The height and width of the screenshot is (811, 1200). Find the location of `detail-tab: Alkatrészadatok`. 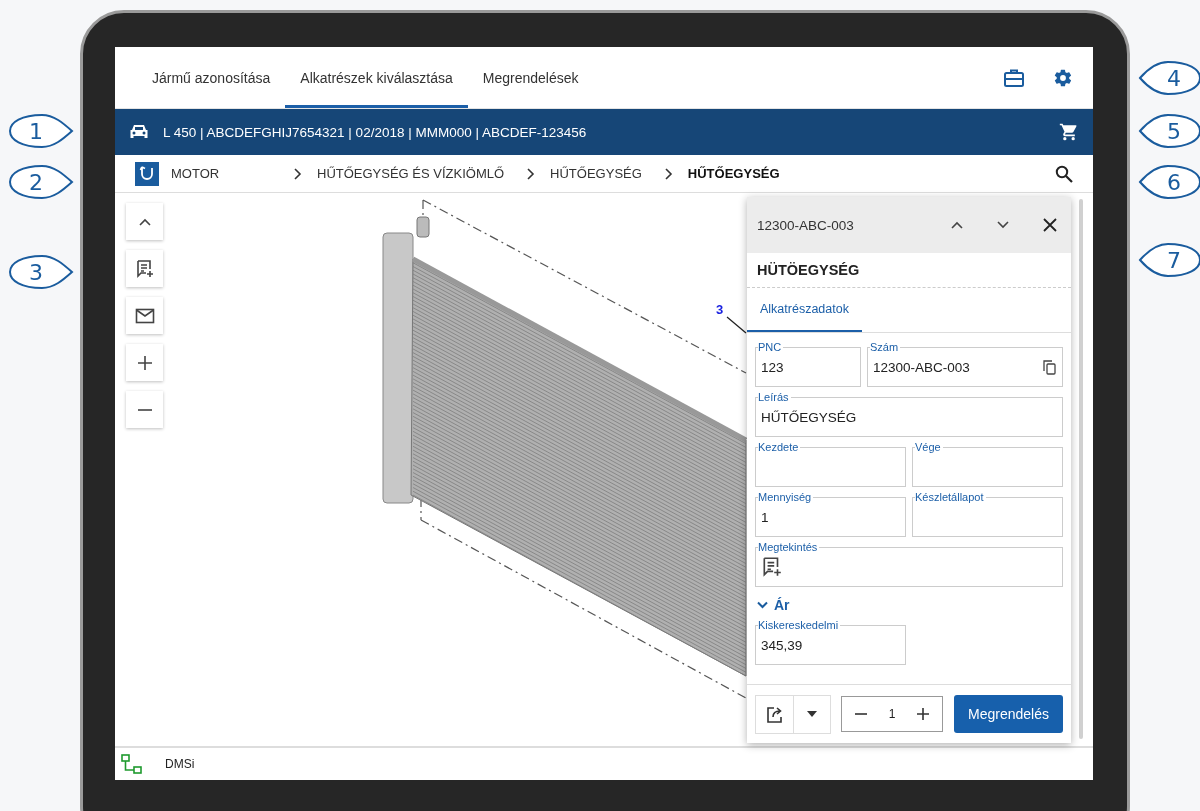

detail-tab: Alkatrészadatok is located at coordinates (804, 310).